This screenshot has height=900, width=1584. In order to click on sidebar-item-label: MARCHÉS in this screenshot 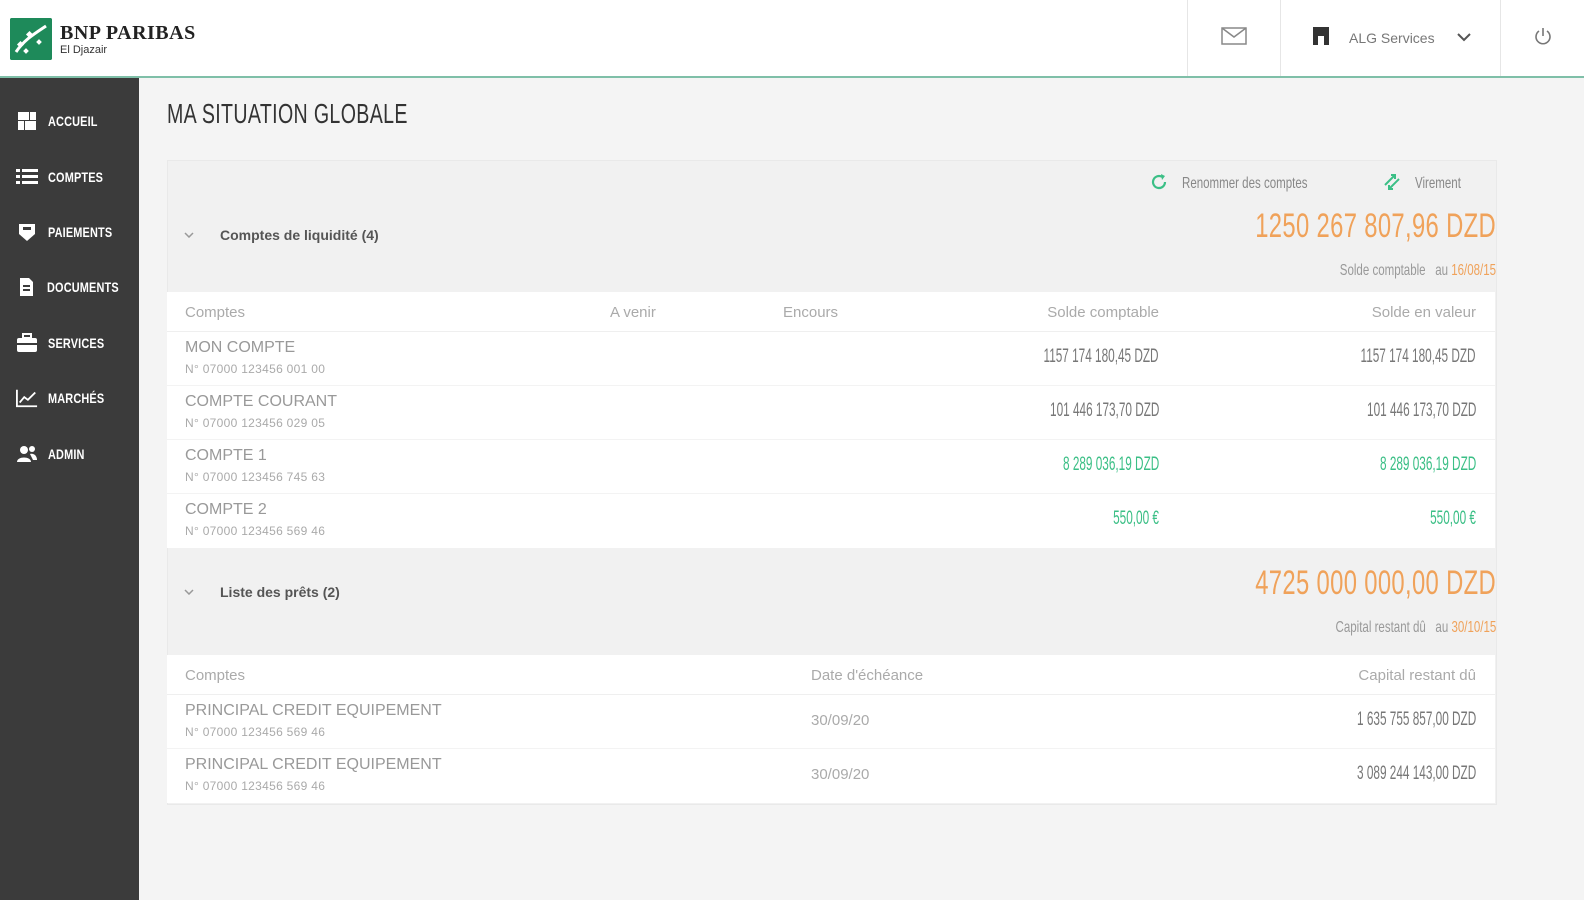, I will do `click(76, 398)`.